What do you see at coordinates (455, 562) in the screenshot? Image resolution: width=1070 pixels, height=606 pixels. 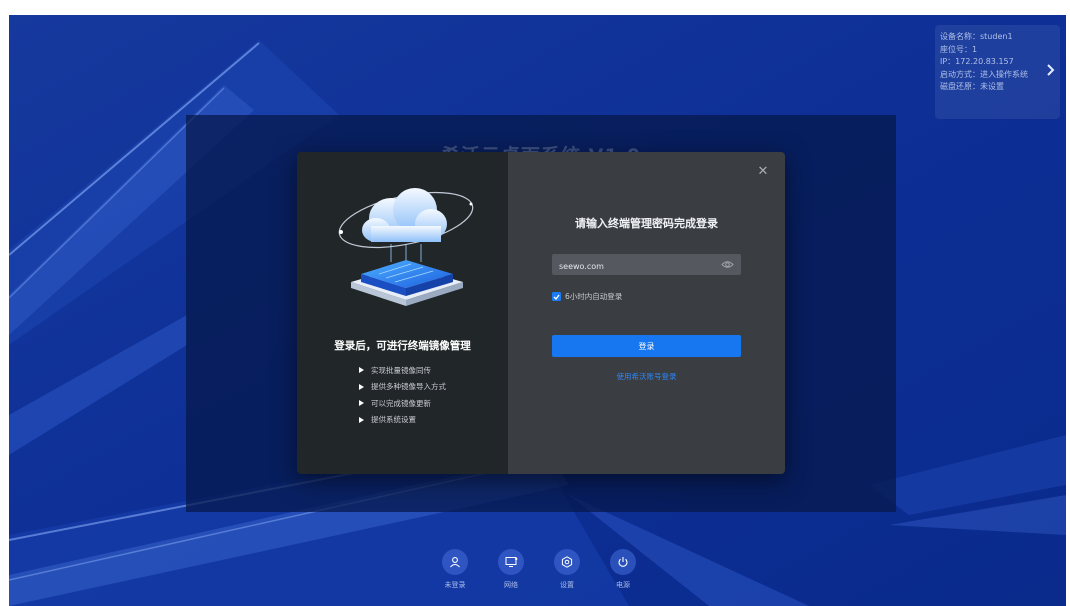 I see `user-icon` at bounding box center [455, 562].